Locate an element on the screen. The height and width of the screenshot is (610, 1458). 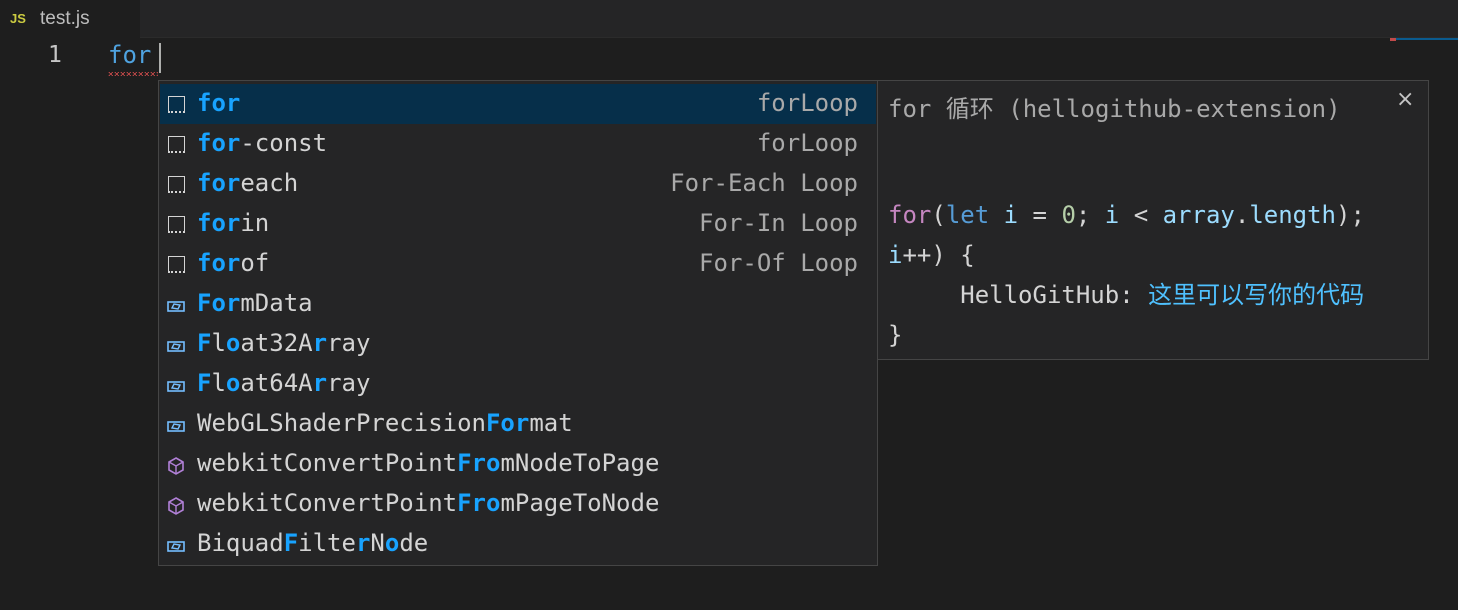
details-code-line: HelloGitHub: 这里可以写你的代码 is located at coordinates (1126, 295).